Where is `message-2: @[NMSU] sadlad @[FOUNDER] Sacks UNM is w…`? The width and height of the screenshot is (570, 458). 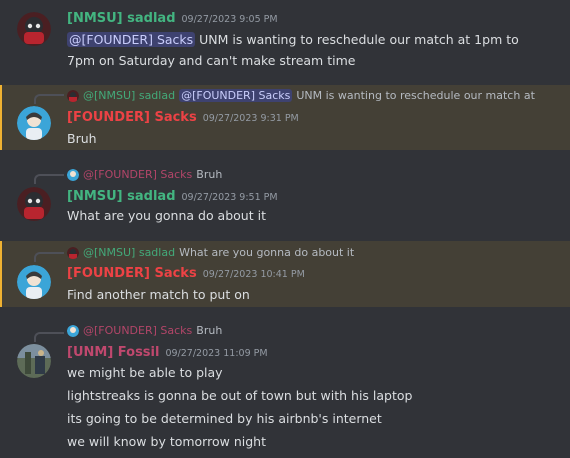 message-2: @[NMSU] sadlad @[FOUNDER] Sacks UNM is w… is located at coordinates (285, 117).